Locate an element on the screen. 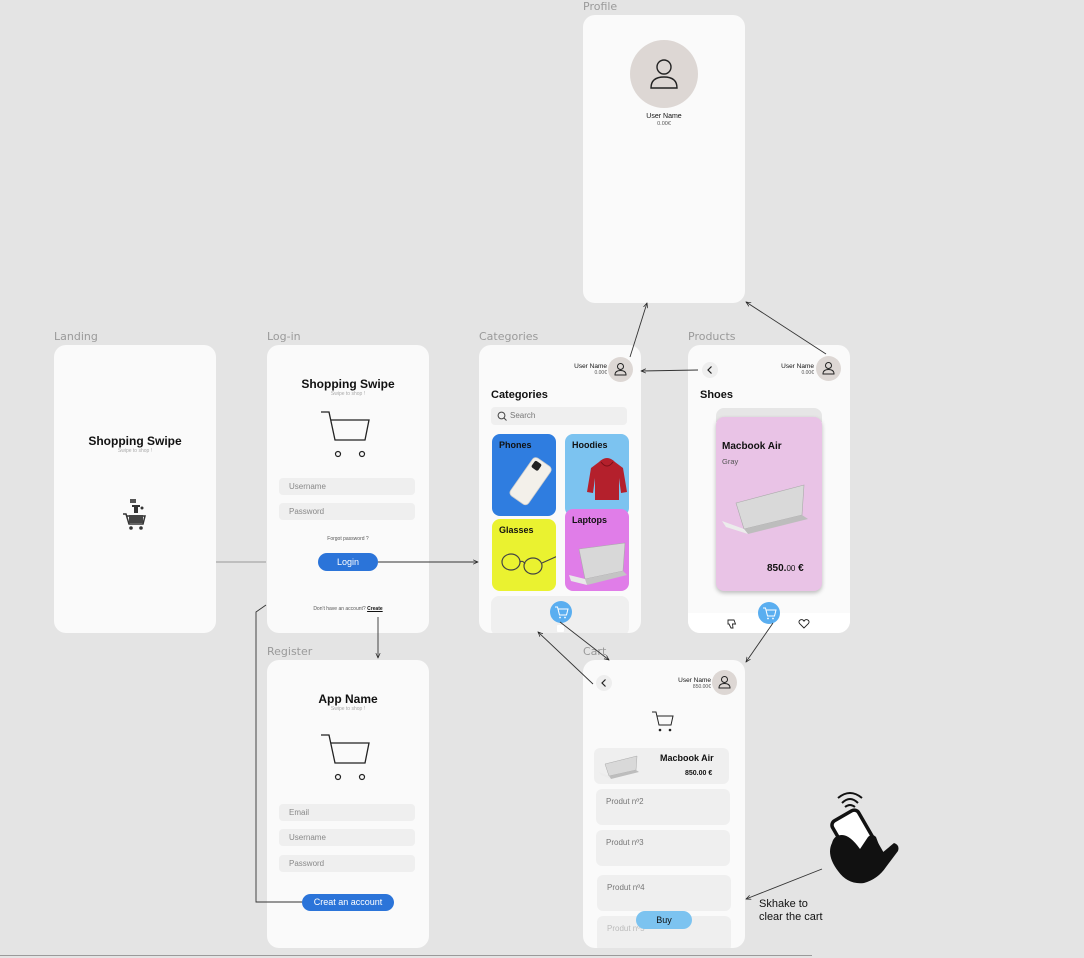 This screenshot has width=1084, height=958. arrow-categories-to-profile is located at coordinates (638, 330).